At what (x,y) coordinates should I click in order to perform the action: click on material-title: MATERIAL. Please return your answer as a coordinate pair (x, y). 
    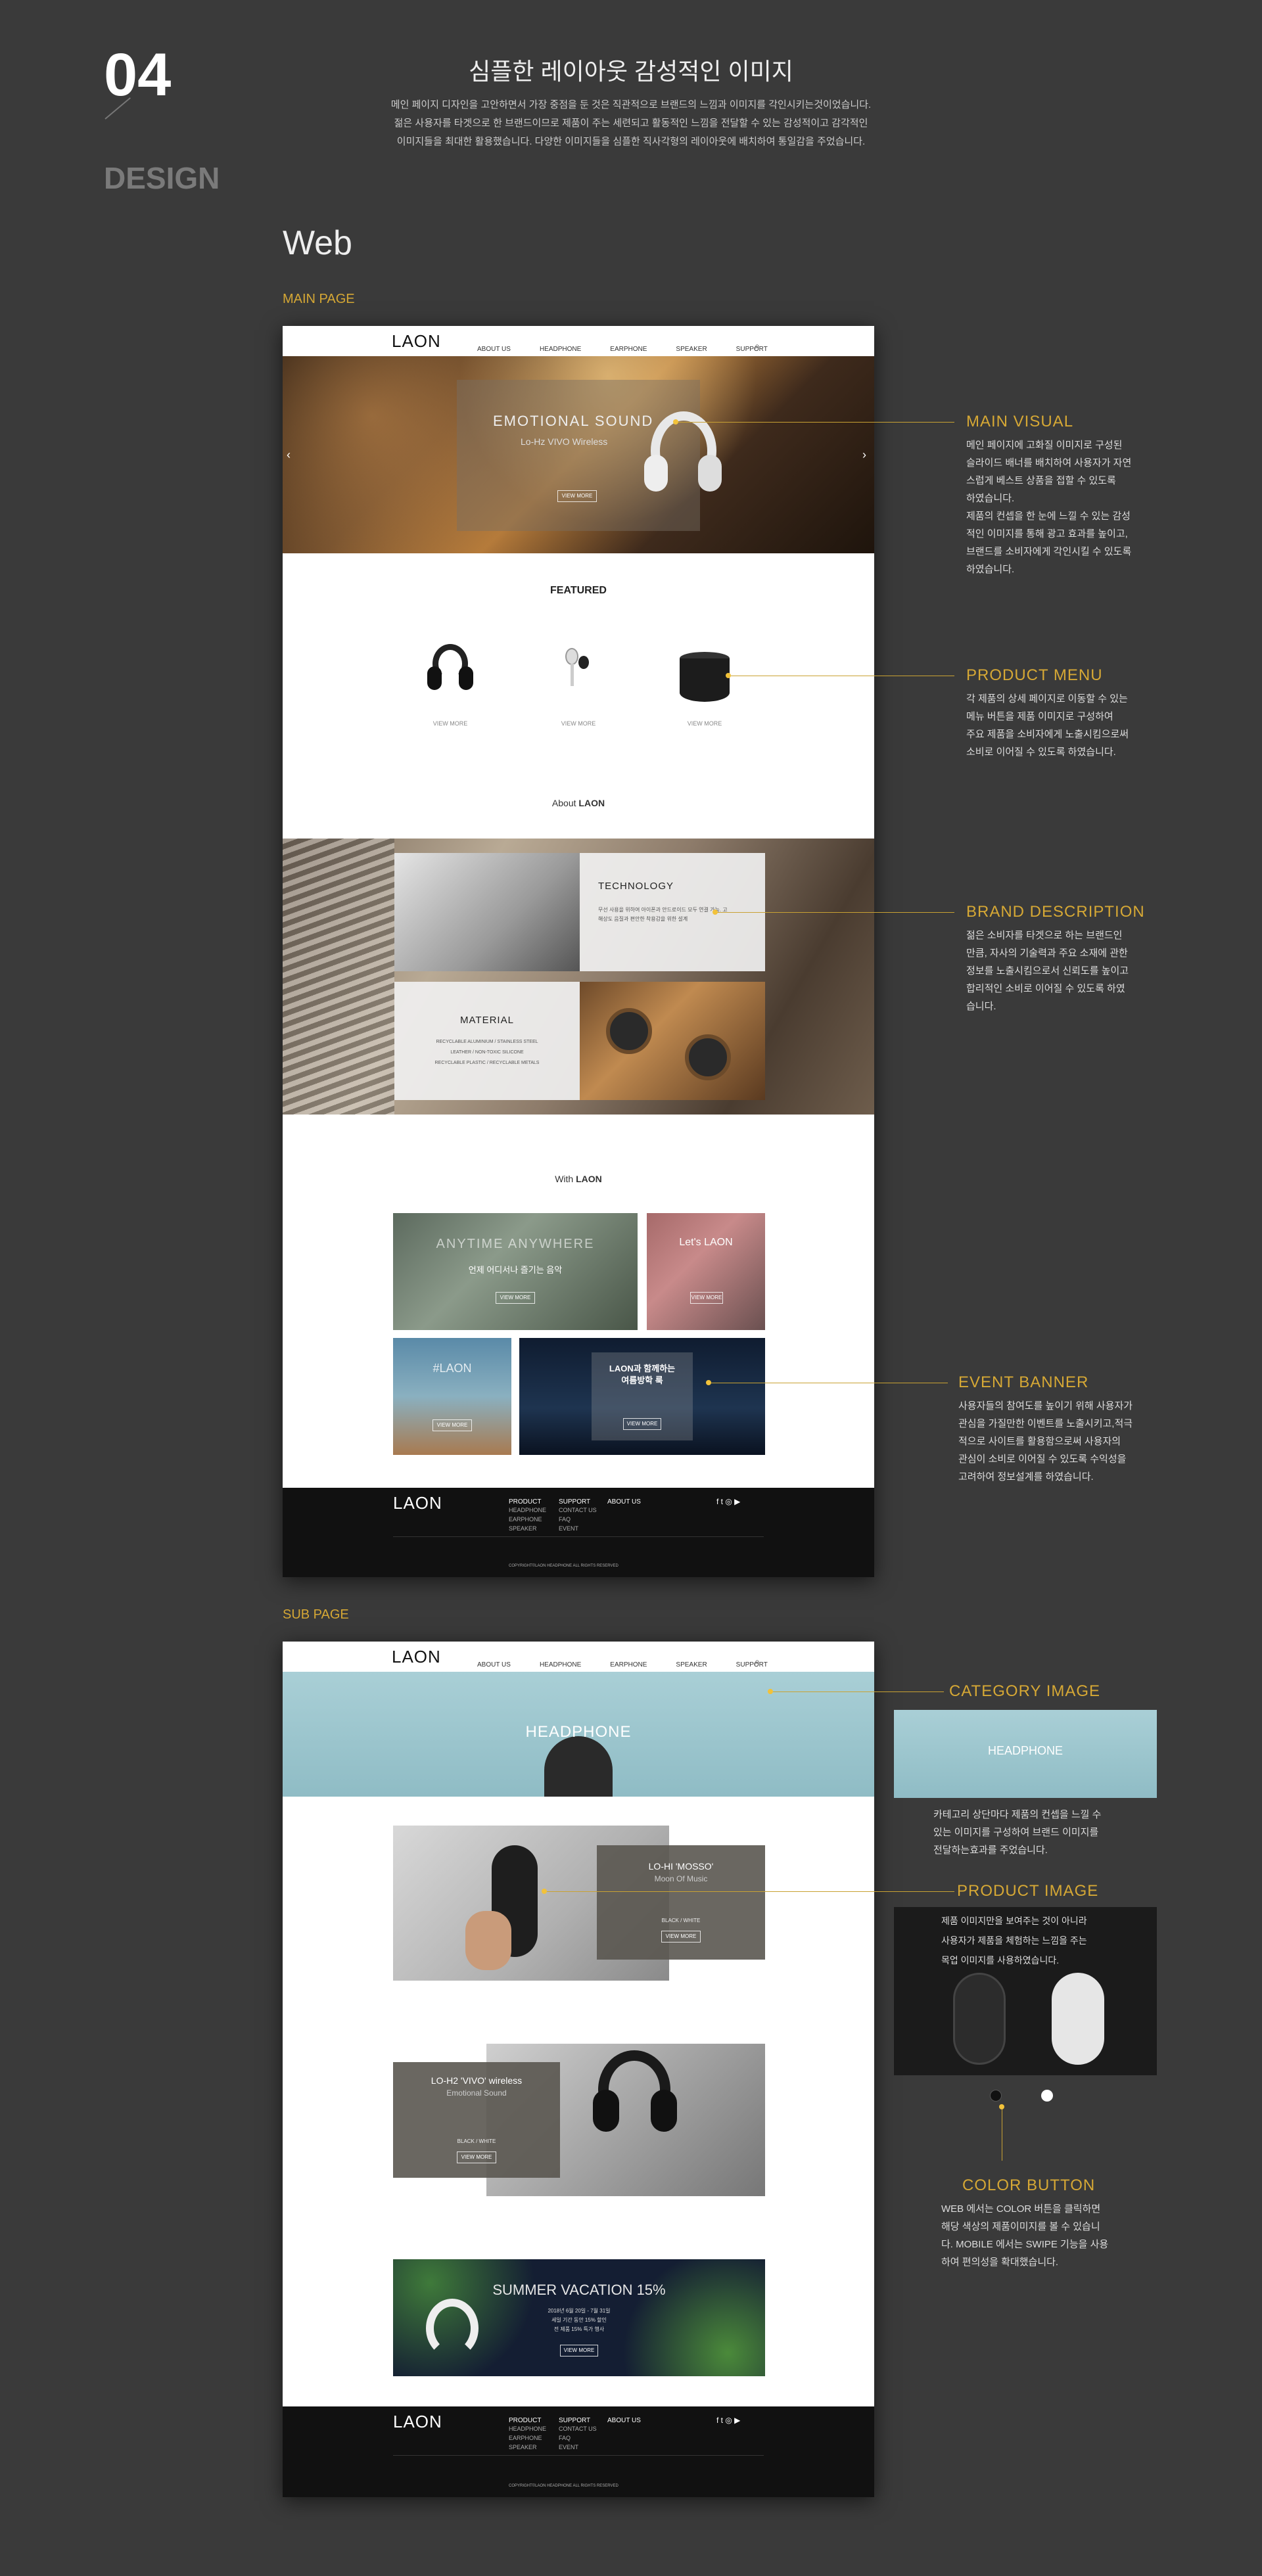
    Looking at the image, I should click on (487, 1020).